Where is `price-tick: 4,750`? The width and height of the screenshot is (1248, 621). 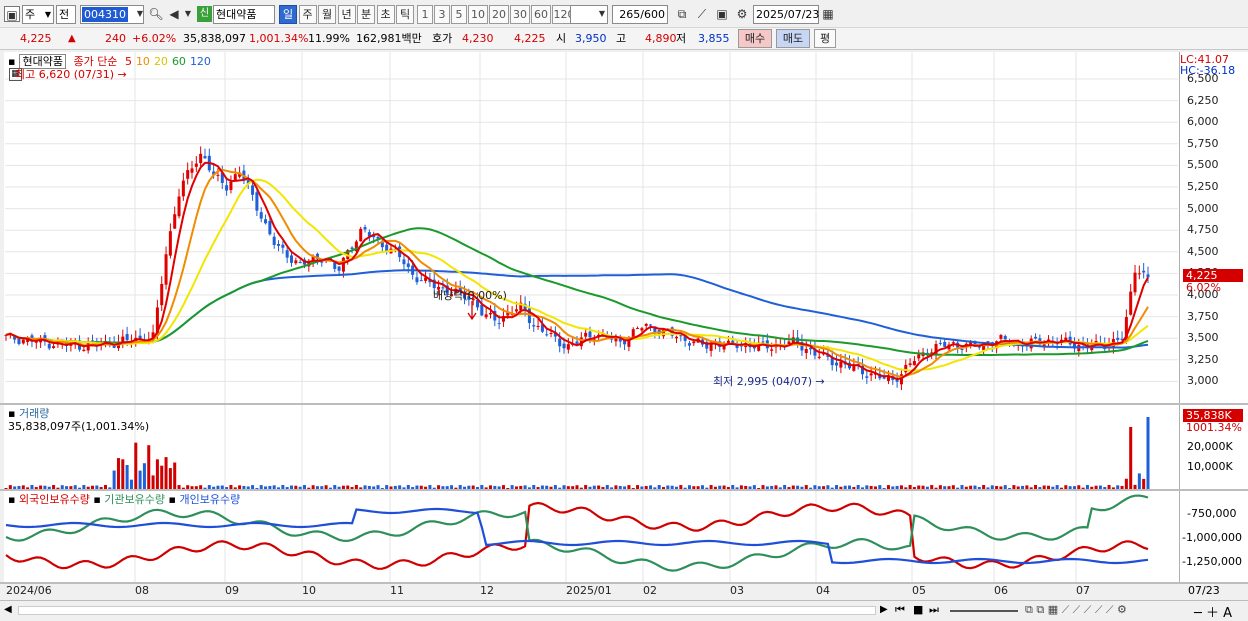
price-tick: 4,750 is located at coordinates (1203, 230).